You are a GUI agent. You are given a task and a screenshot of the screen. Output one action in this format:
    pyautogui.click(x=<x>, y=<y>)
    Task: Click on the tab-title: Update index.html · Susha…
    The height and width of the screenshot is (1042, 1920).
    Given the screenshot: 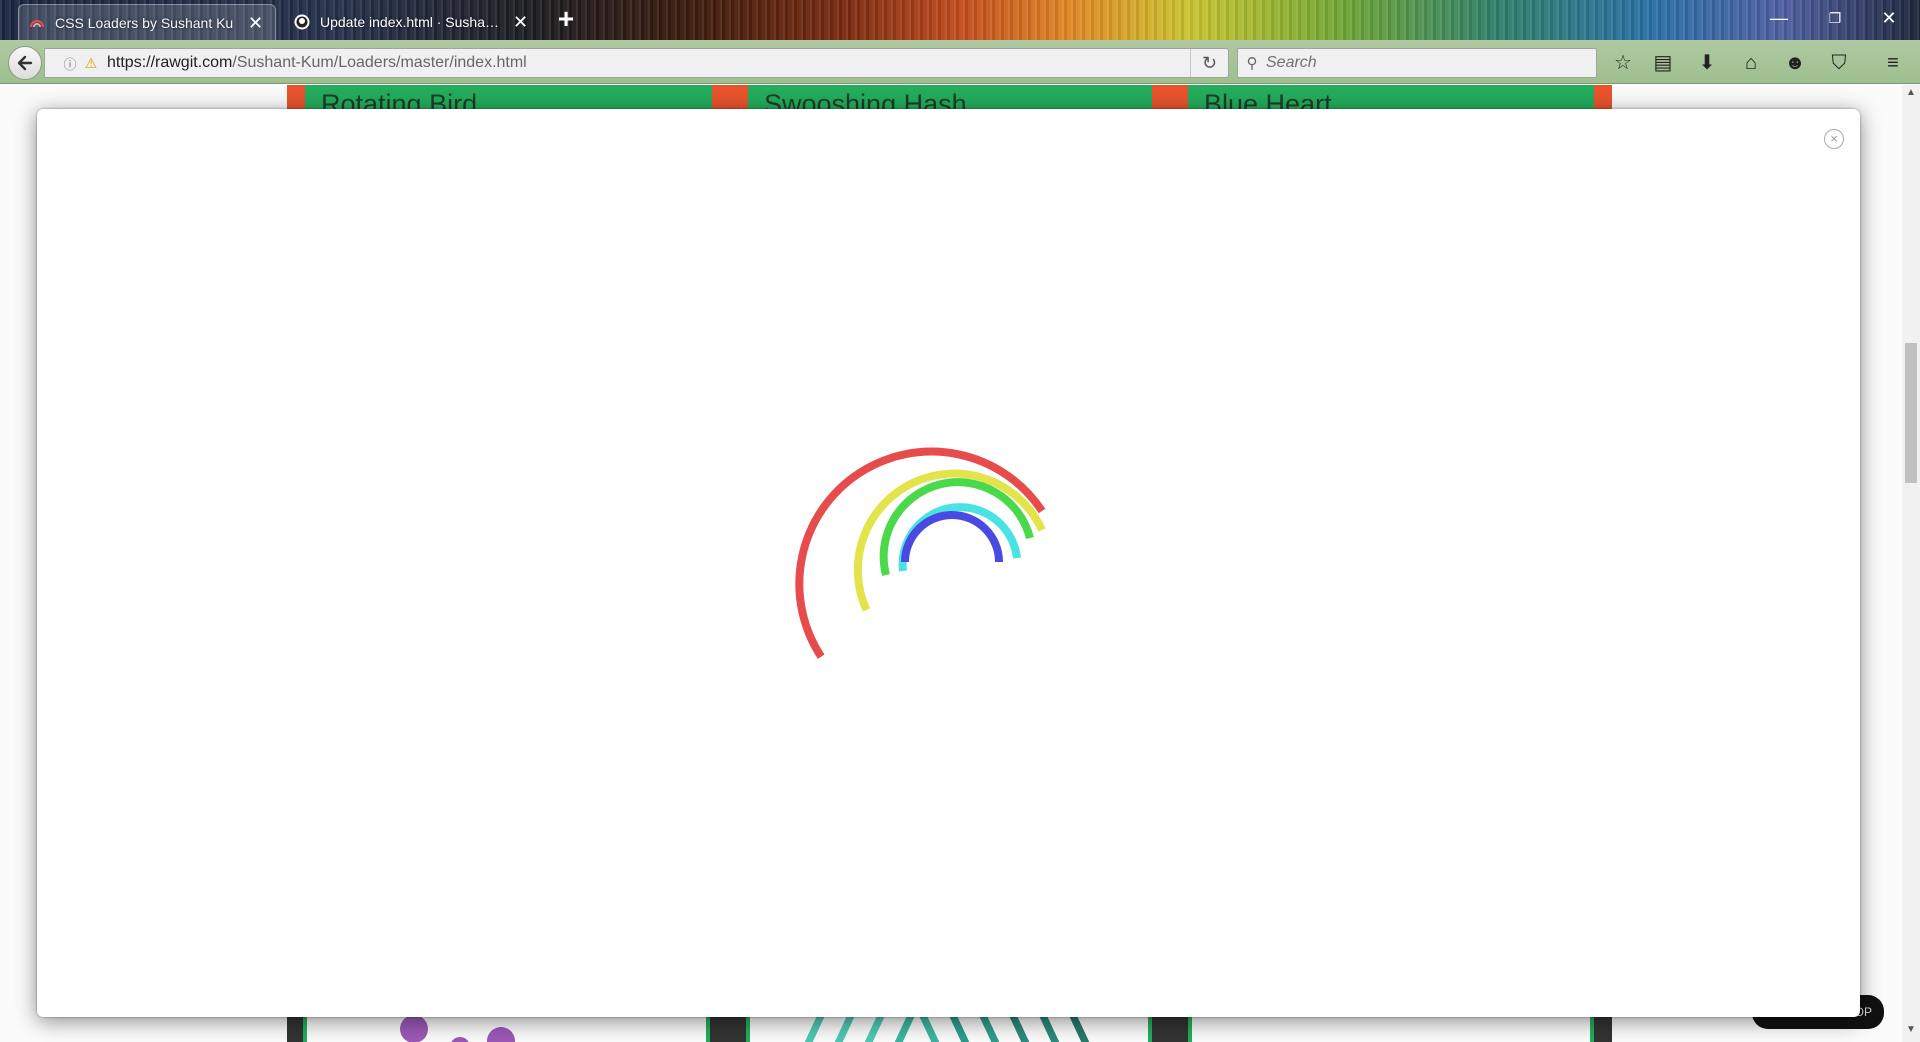 What is the action you would take?
    pyautogui.click(x=409, y=22)
    